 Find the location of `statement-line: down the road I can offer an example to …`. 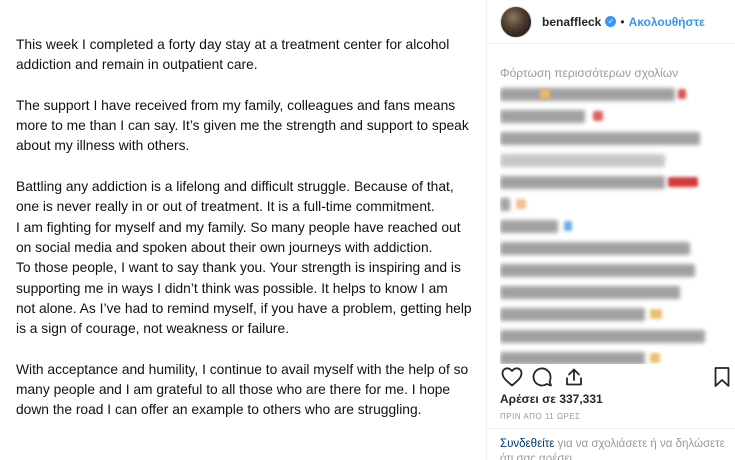

statement-line: down the road I can offer an example to … is located at coordinates (219, 410).